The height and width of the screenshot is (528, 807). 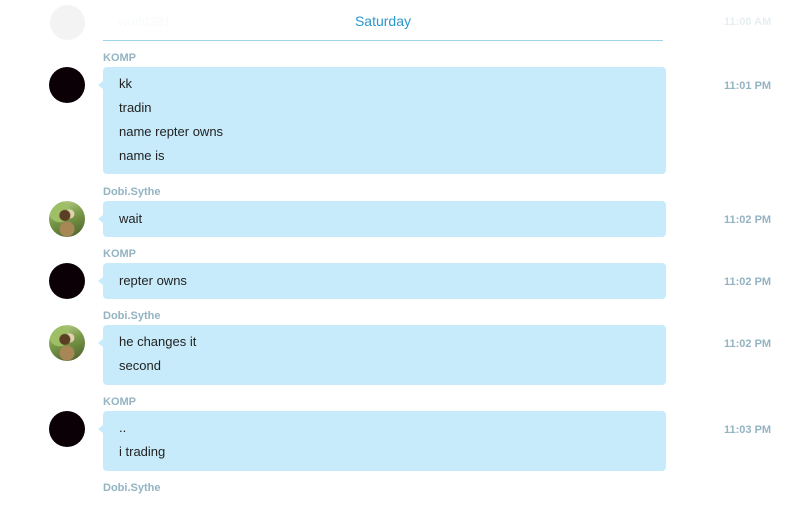 I want to click on message-timestamp: 11:03 PM, so click(x=748, y=430).